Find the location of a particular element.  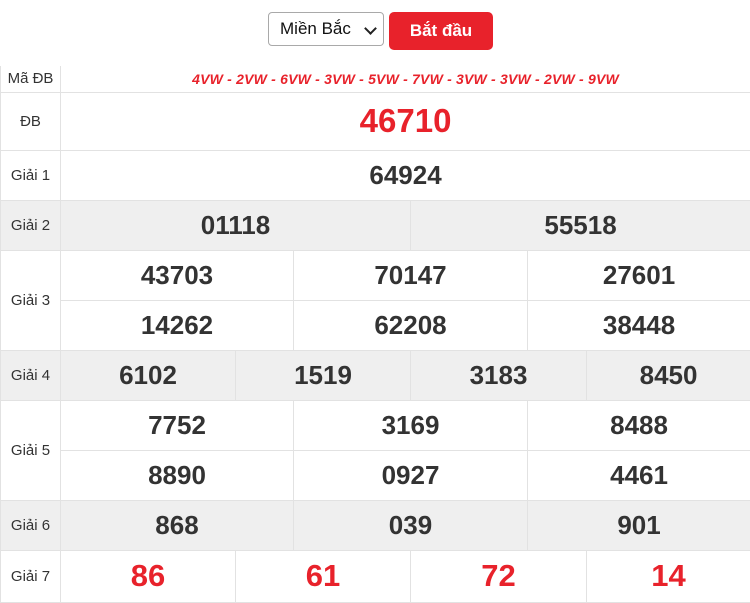

prize-cell: 8890 is located at coordinates (177, 475).